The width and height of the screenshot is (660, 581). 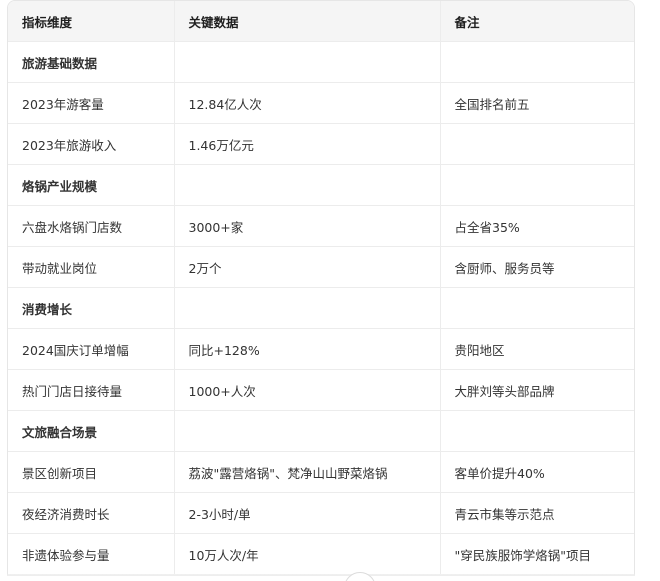 I want to click on cell-dimension: 2024国庆订单增幅, so click(x=91, y=349).